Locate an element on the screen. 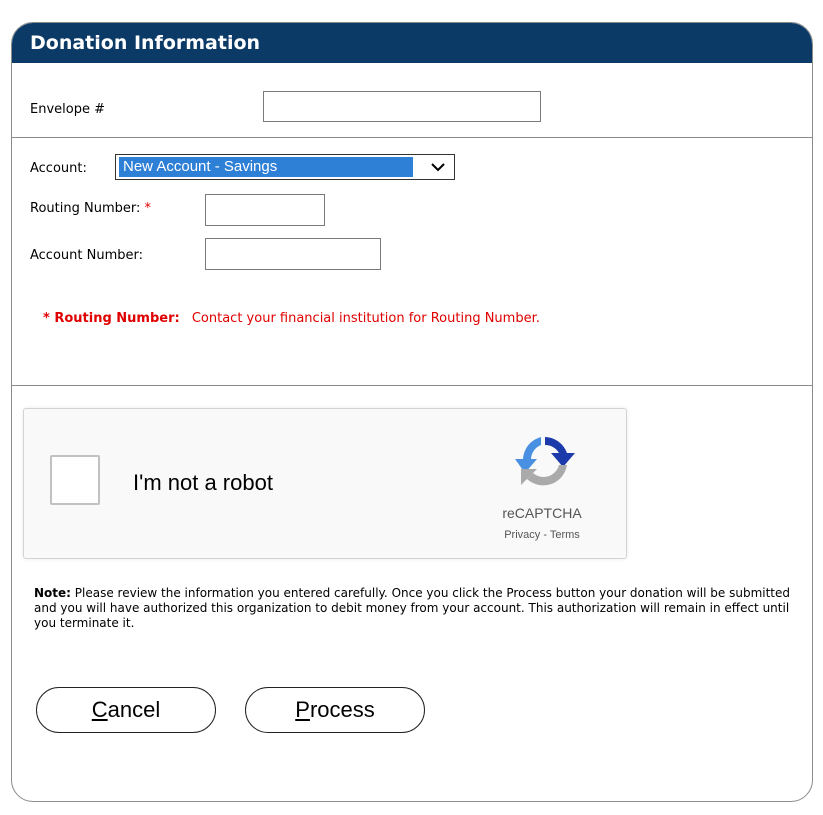  divider-bottom is located at coordinates (412, 385).